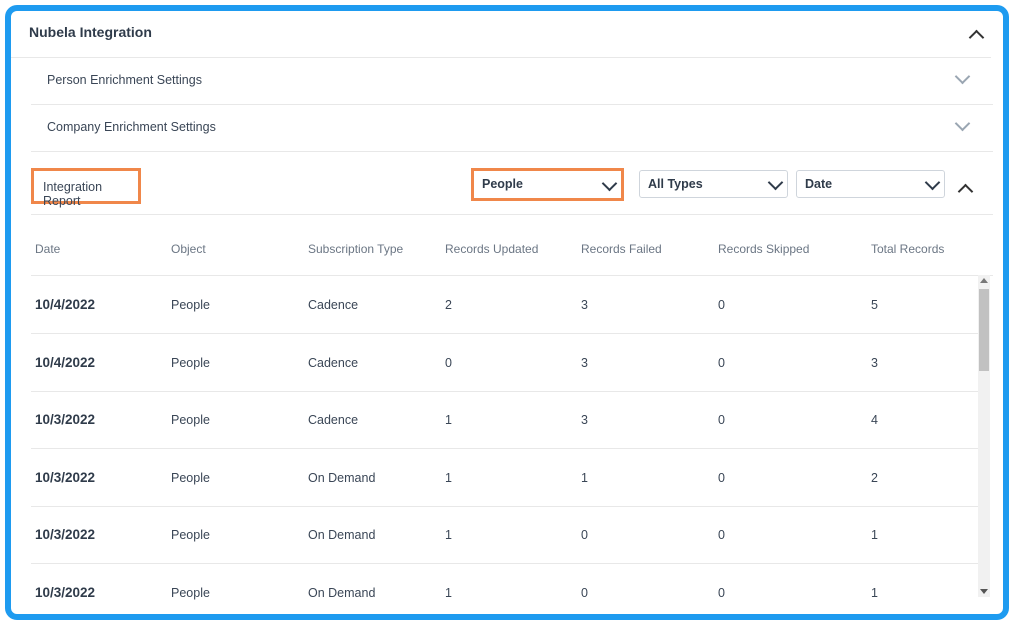 The image size is (1014, 623). What do you see at coordinates (976, 37) in the screenshot?
I see `chevron-up-icon` at bounding box center [976, 37].